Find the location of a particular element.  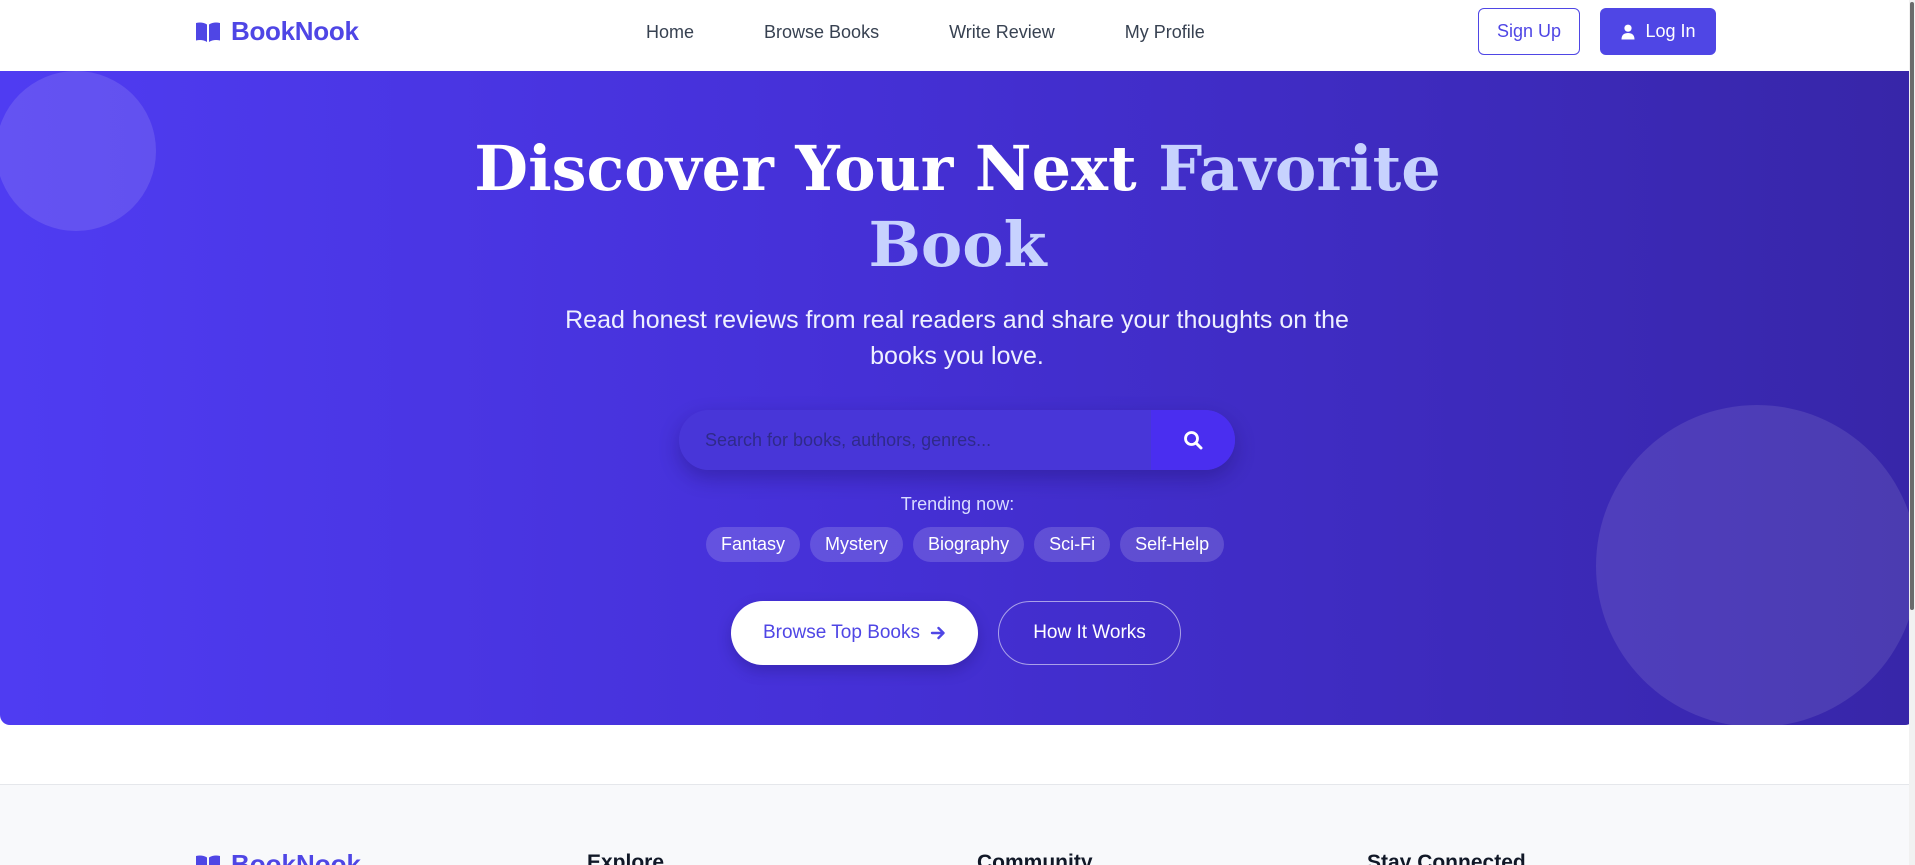

log-in-label: Log In is located at coordinates (1670, 31).